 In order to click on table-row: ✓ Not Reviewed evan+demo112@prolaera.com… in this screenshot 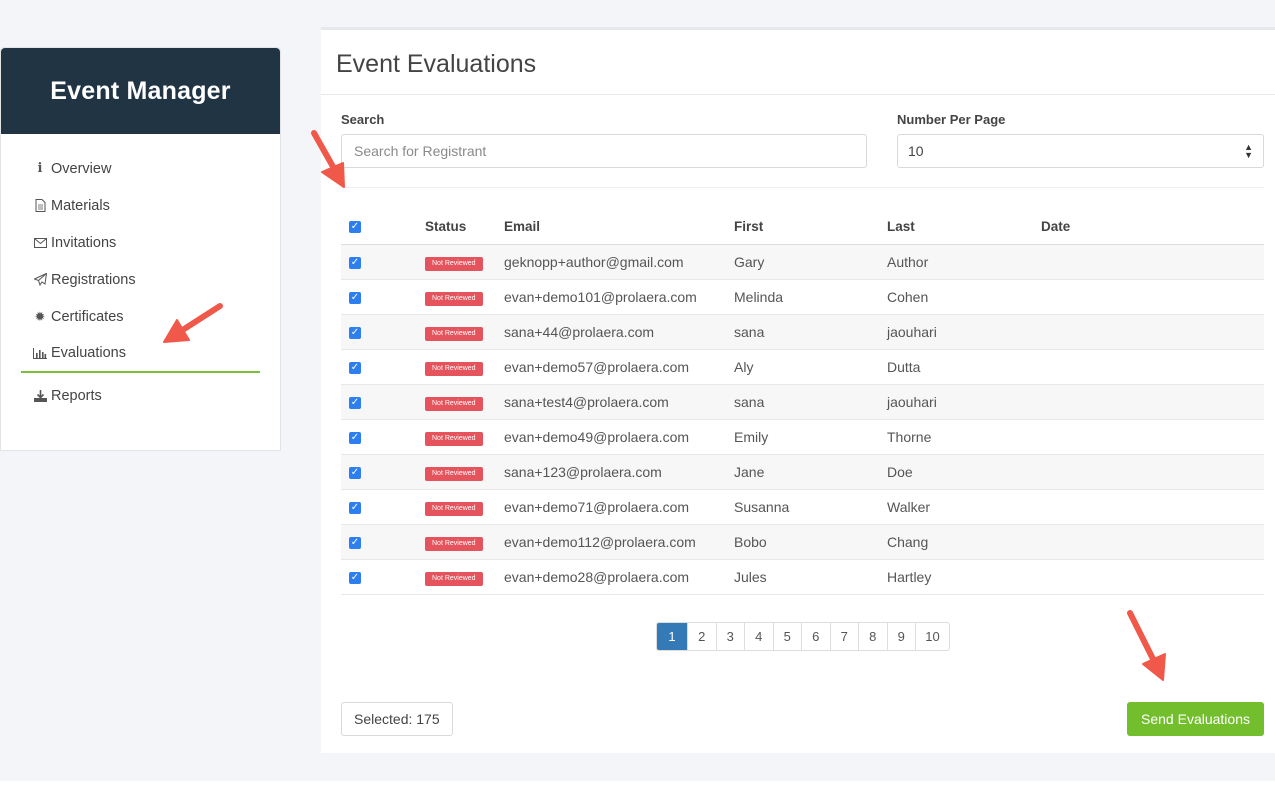, I will do `click(802, 542)`.